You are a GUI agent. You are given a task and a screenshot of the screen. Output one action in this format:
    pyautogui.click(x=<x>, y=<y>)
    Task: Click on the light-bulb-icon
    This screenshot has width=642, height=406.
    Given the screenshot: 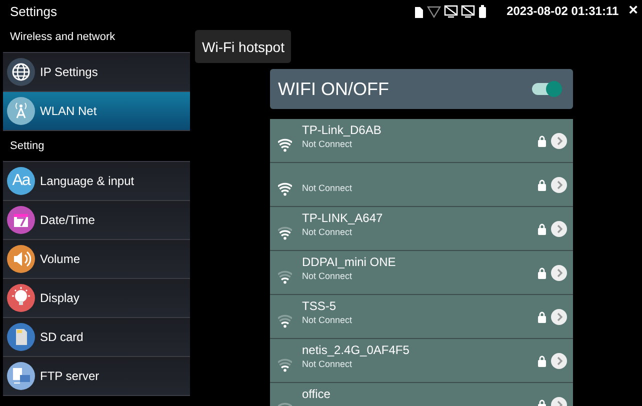 What is the action you would take?
    pyautogui.click(x=21, y=298)
    